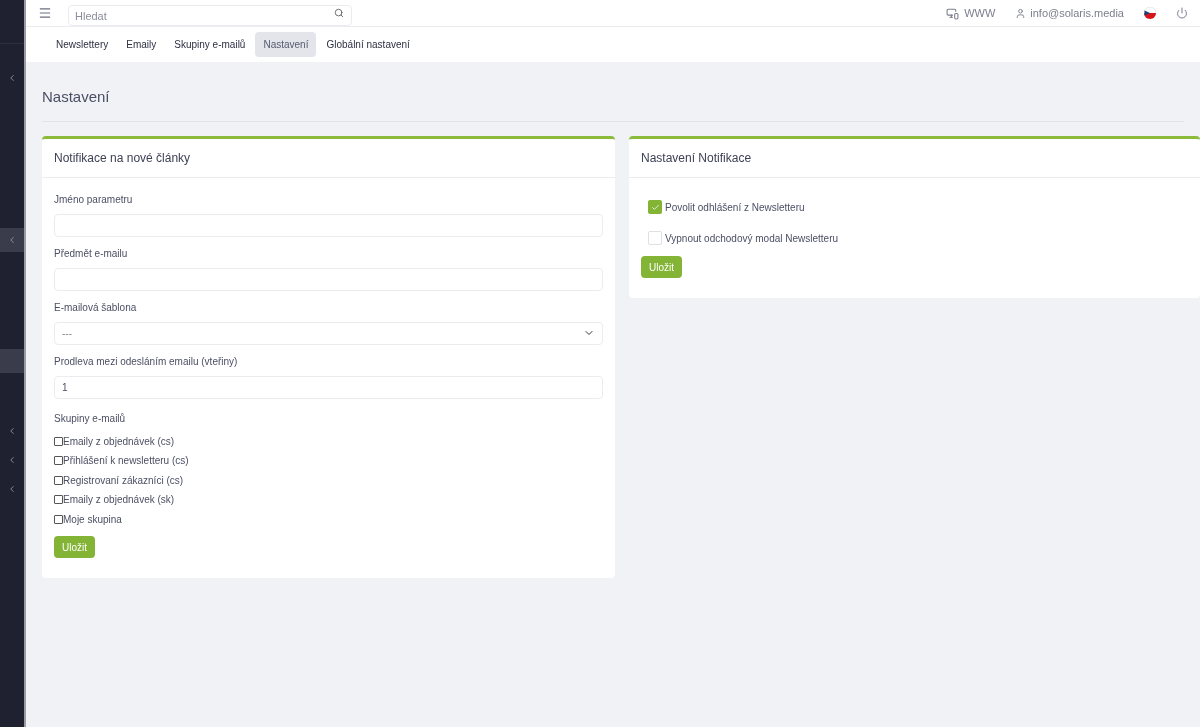 The width and height of the screenshot is (1200, 727). What do you see at coordinates (328, 387) in the screenshot?
I see `input-field: 1` at bounding box center [328, 387].